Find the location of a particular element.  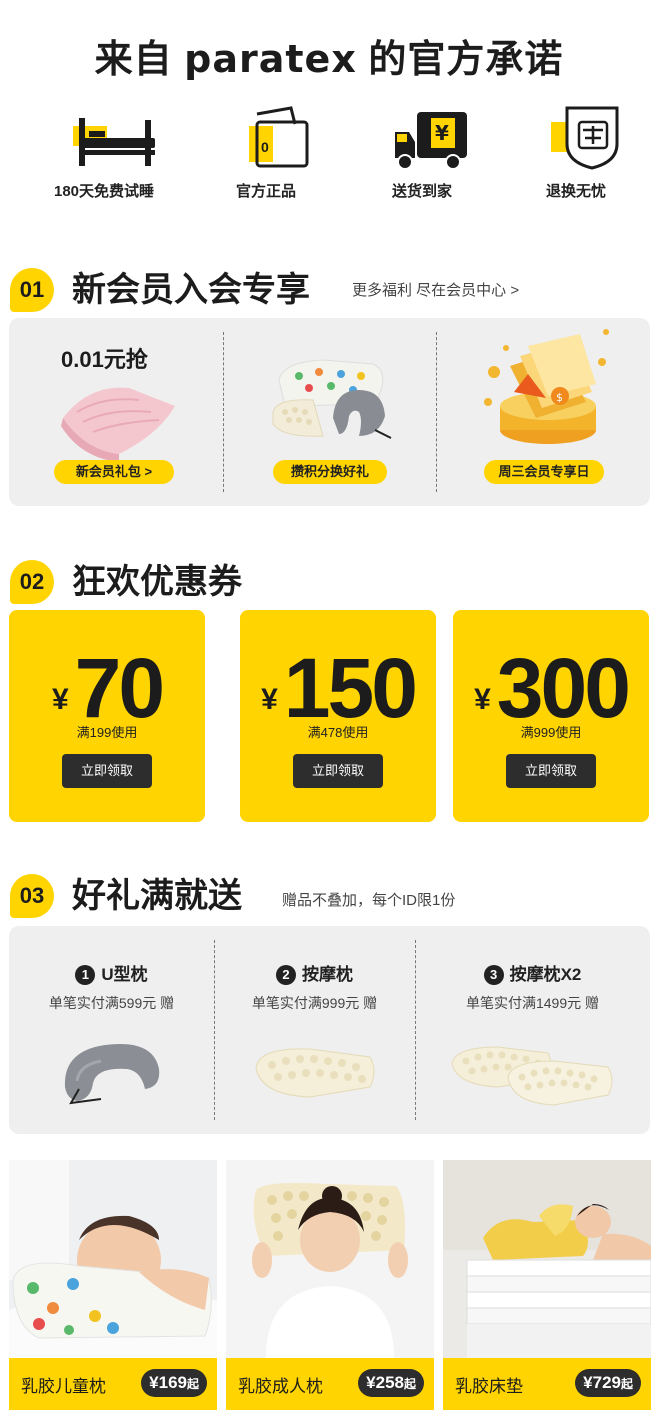

wednesday-member-day-card: $ 周三会员专享日 is located at coordinates (543, 412).